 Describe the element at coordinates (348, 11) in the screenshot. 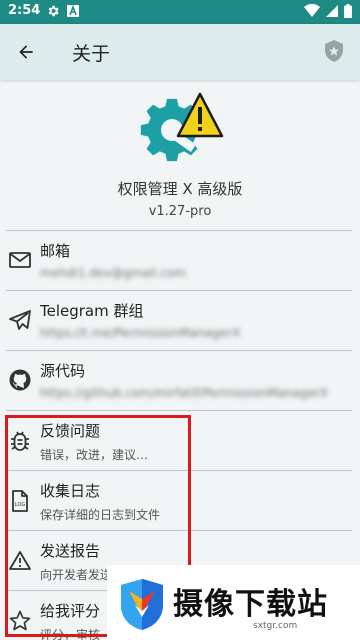

I see `battery-icon` at that location.